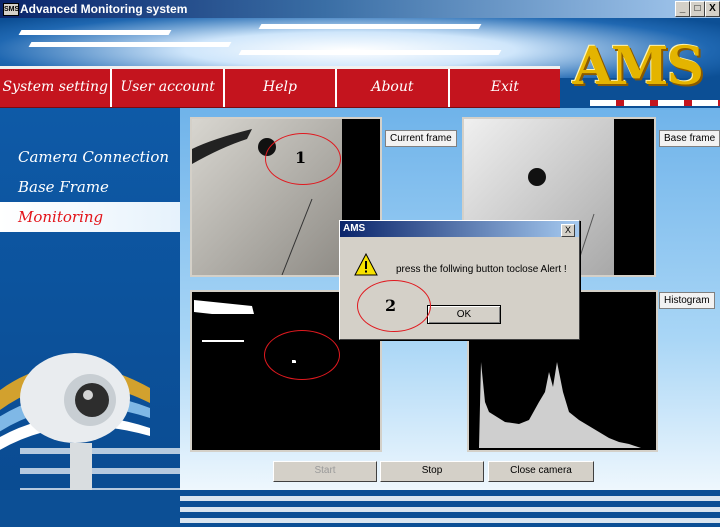  I want to click on base-frame-label: Base frame, so click(689, 138).